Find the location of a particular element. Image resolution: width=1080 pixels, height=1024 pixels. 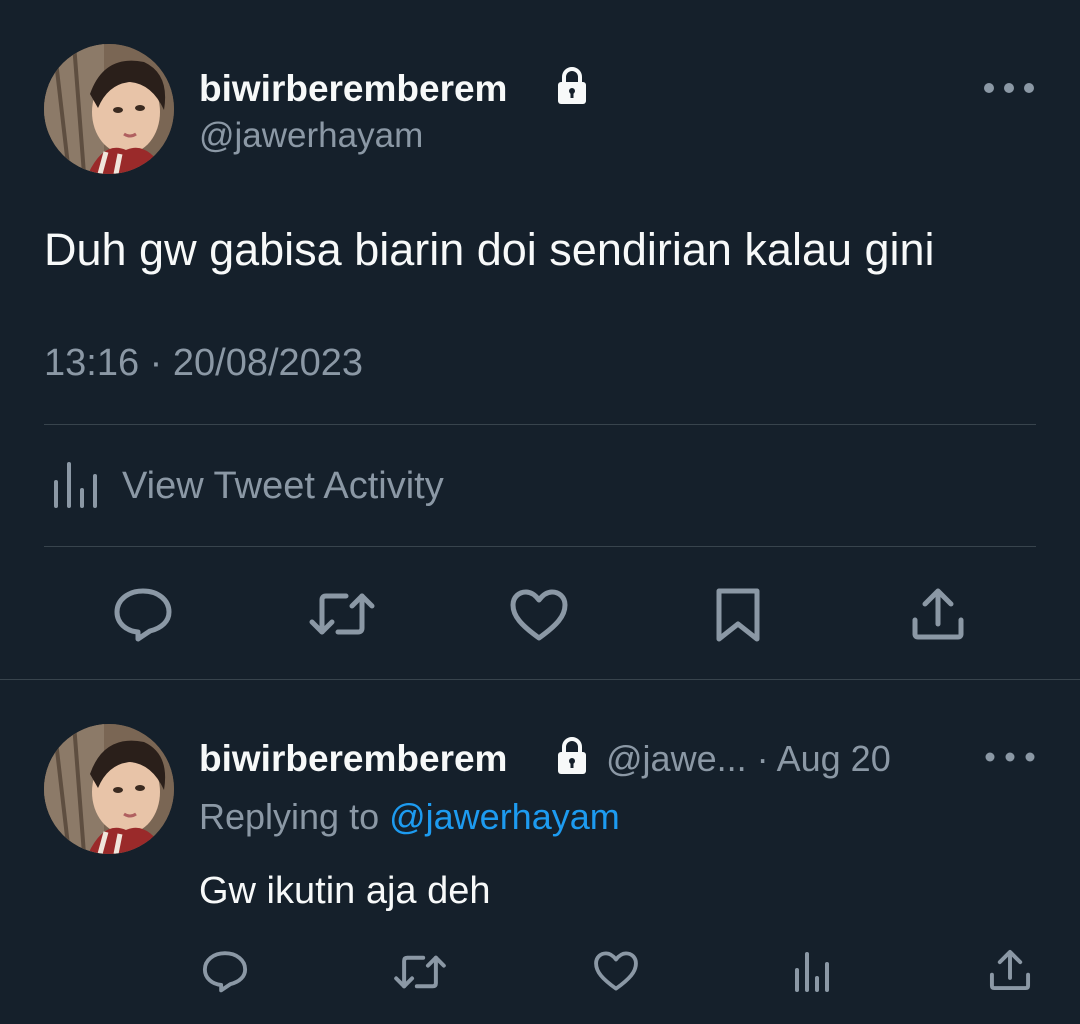

view-tweet-activity-button: View Tweet Activity is located at coordinates (540, 488).